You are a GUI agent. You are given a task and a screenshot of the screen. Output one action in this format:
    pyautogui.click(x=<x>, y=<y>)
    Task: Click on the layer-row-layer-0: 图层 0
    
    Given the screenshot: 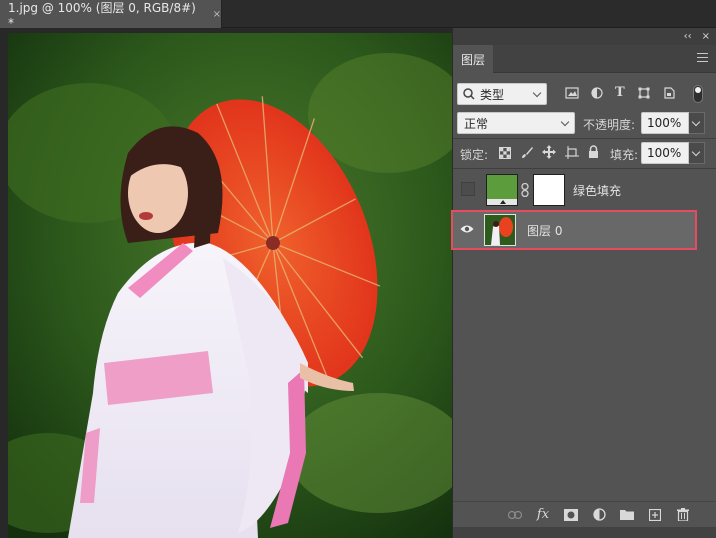 What is the action you would take?
    pyautogui.click(x=574, y=230)
    